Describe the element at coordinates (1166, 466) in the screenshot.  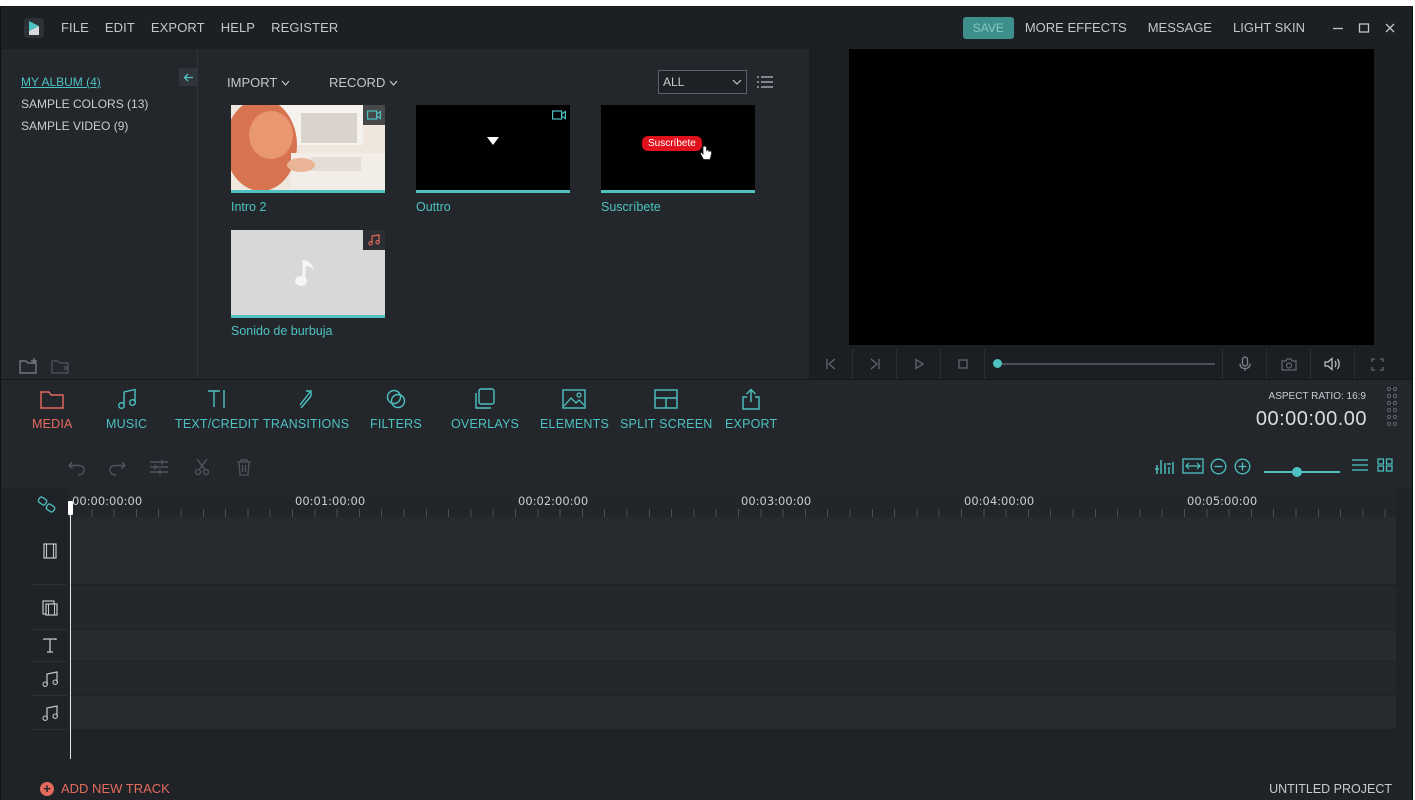
I see `audio-mixer-icon` at that location.